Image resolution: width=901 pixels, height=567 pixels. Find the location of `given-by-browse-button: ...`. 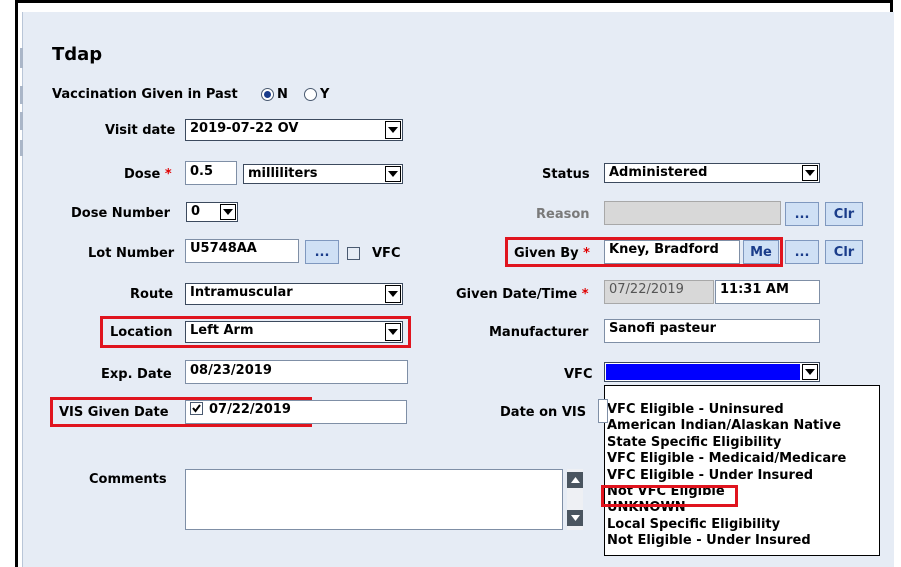

given-by-browse-button: ... is located at coordinates (802, 252).